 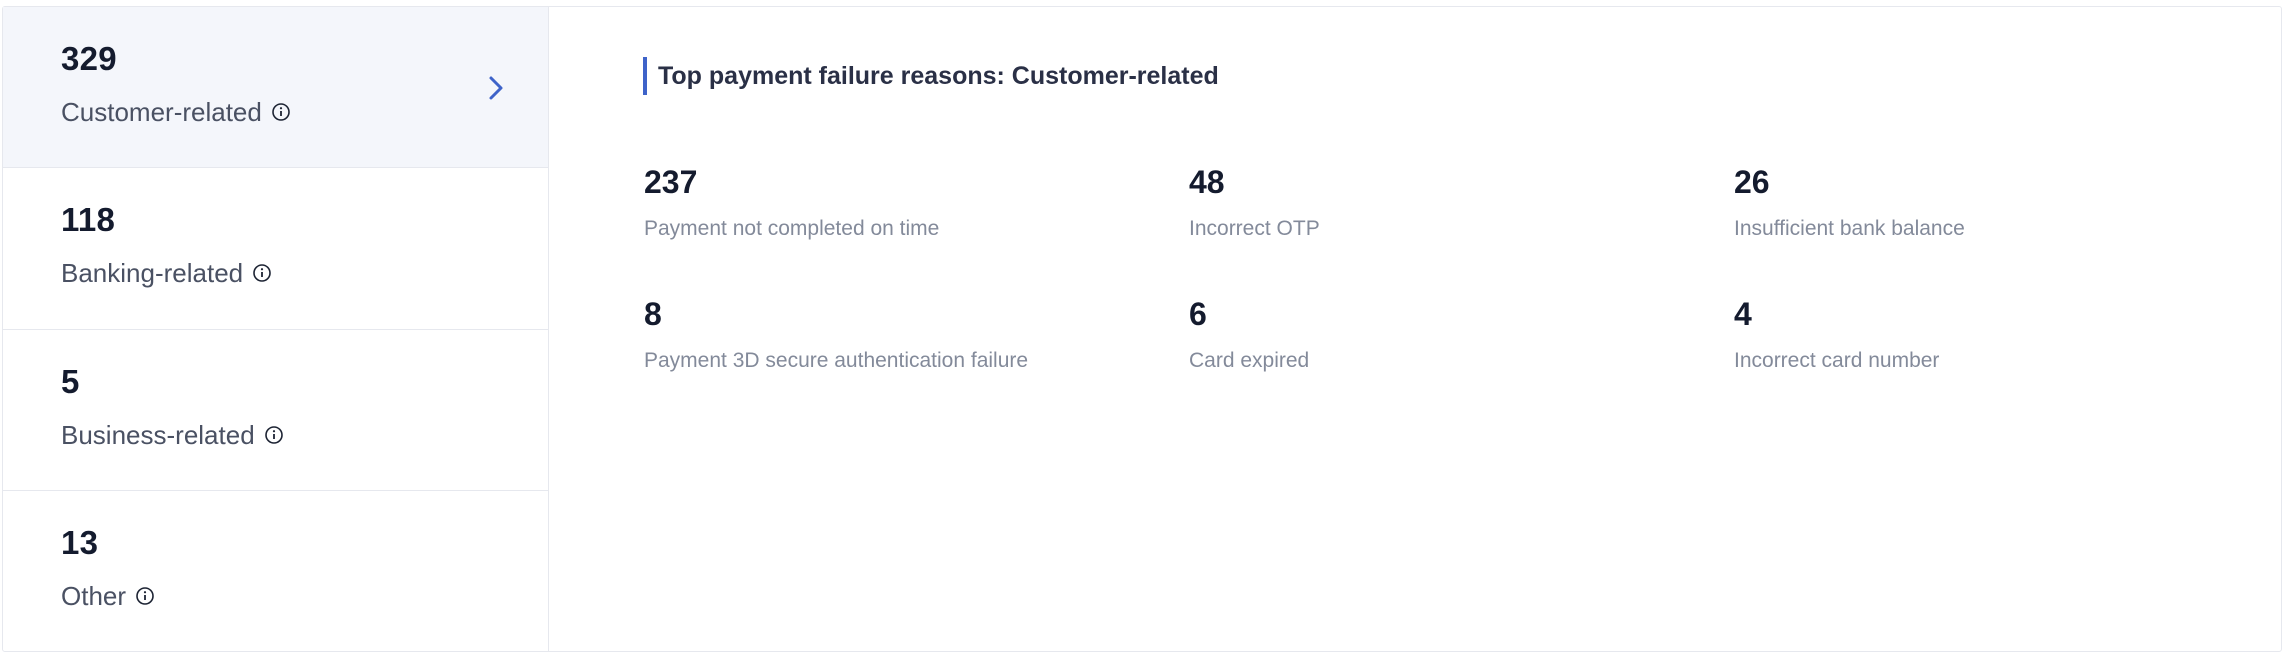 I want to click on reason-label: Payment 3D secure authentication failure, so click(x=836, y=360).